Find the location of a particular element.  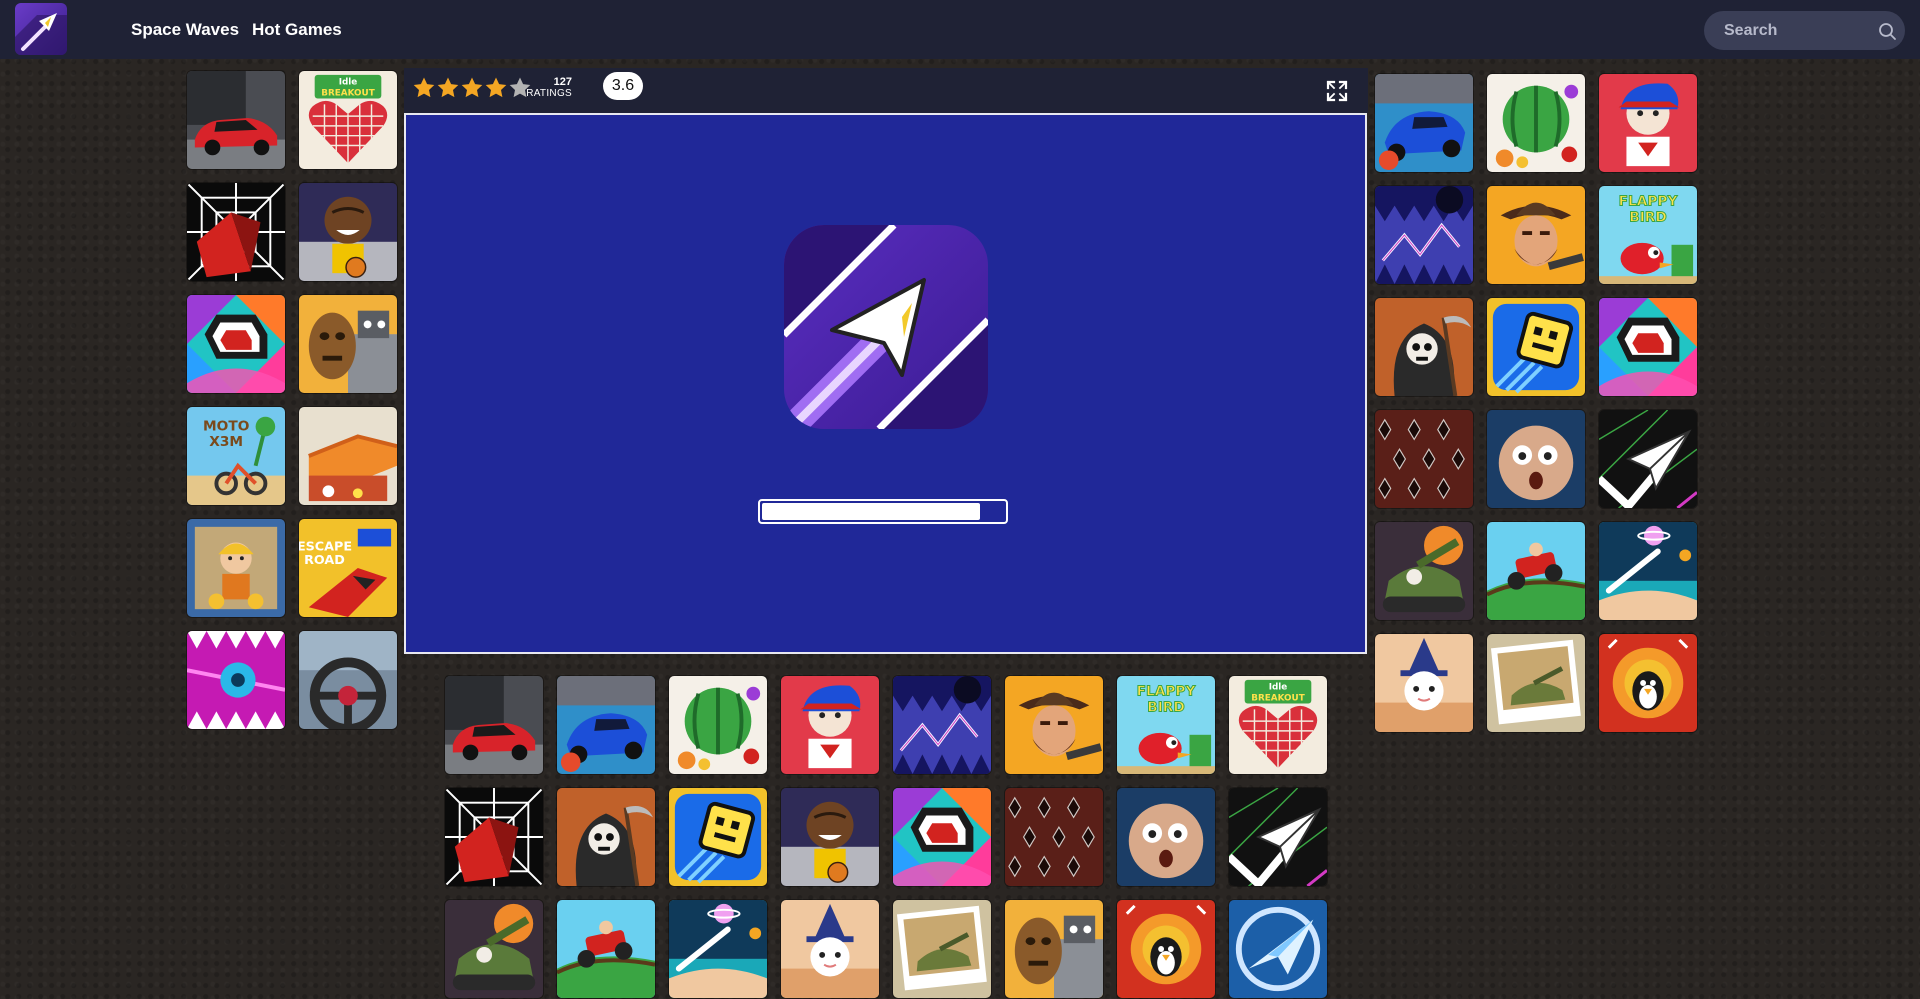

fullscreen-icon is located at coordinates (1337, 91).